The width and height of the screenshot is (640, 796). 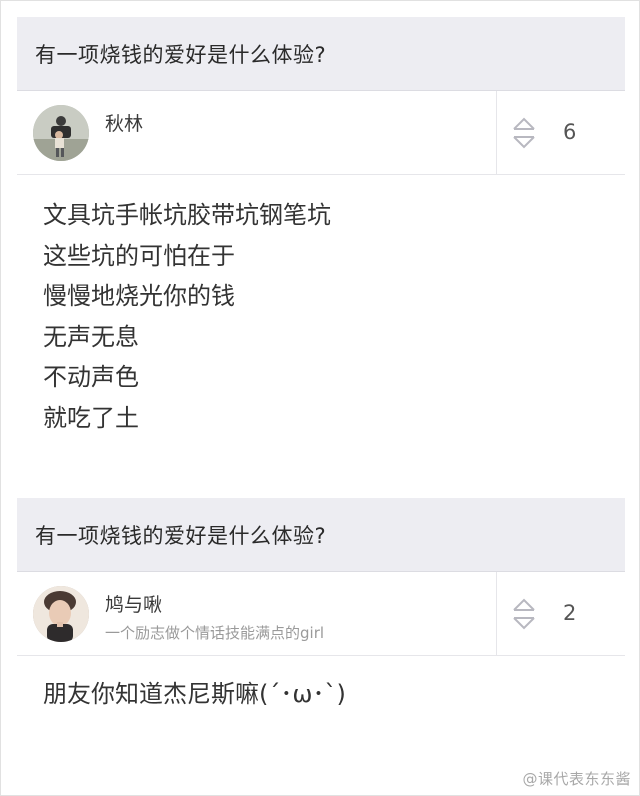 What do you see at coordinates (215, 633) in the screenshot?
I see `author-bio: 一个励志做个情话技能满点的girl` at bounding box center [215, 633].